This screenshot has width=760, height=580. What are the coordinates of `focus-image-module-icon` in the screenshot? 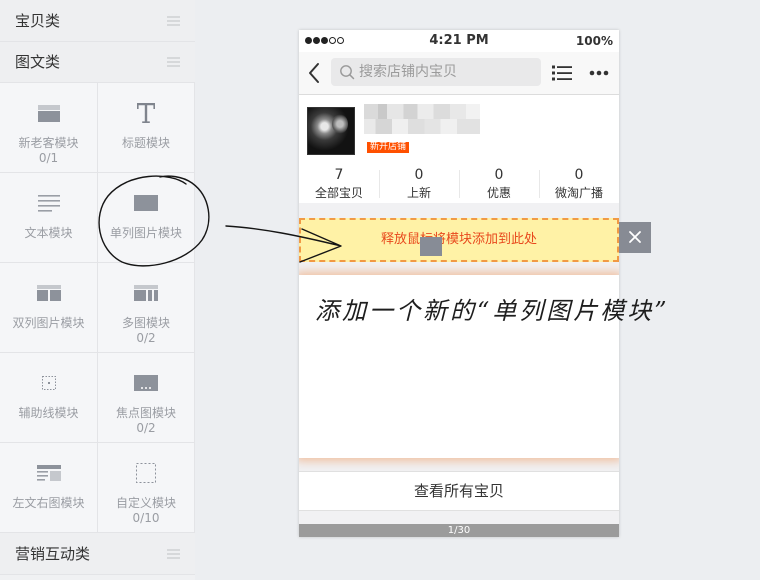 It's located at (146, 383).